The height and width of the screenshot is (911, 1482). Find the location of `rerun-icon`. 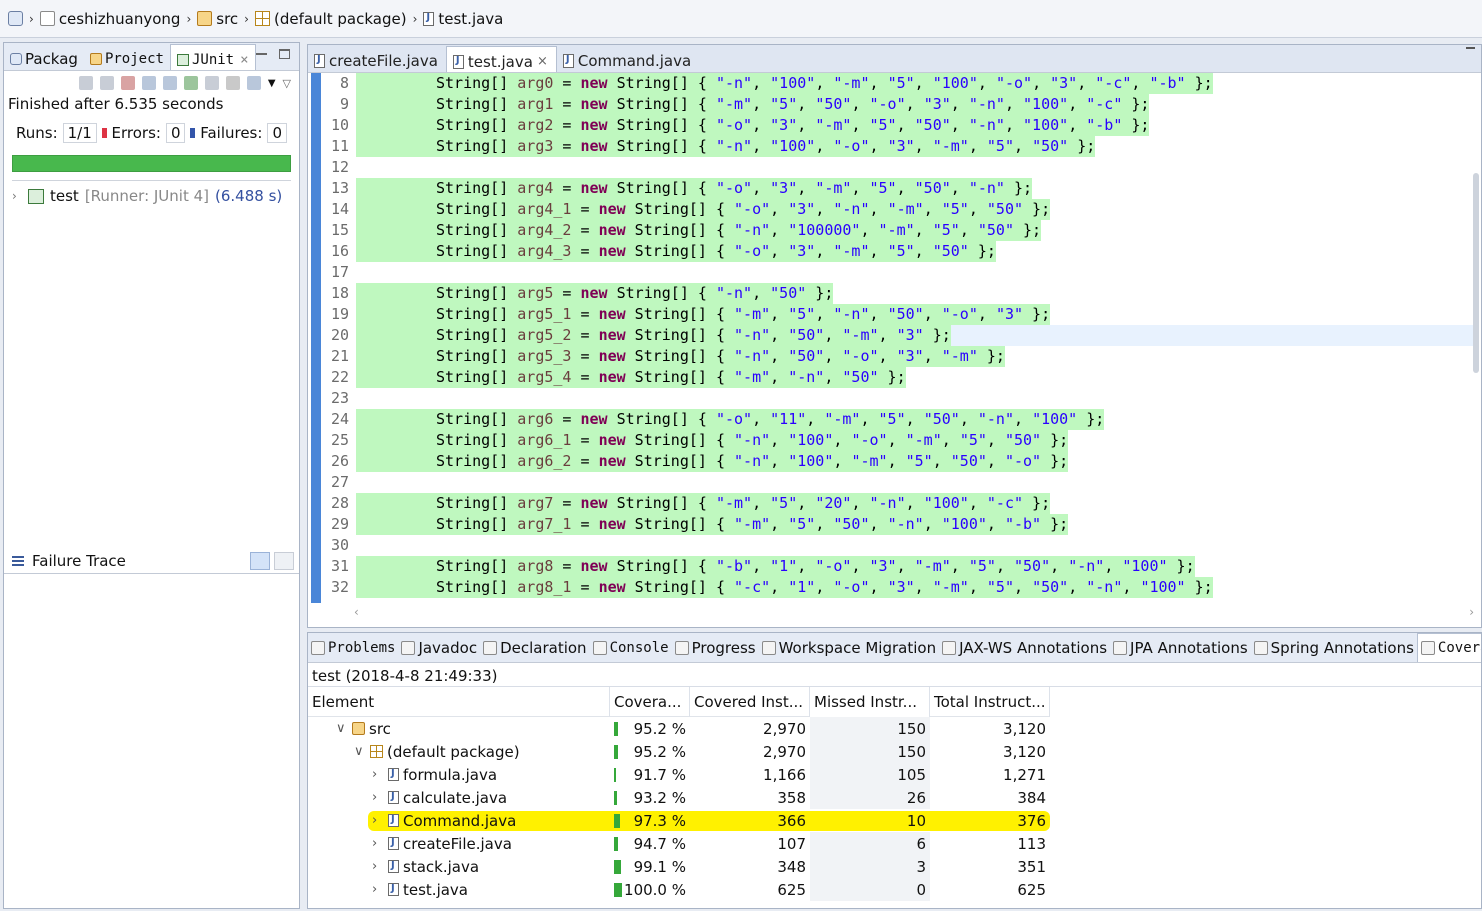

rerun-icon is located at coordinates (190, 83).